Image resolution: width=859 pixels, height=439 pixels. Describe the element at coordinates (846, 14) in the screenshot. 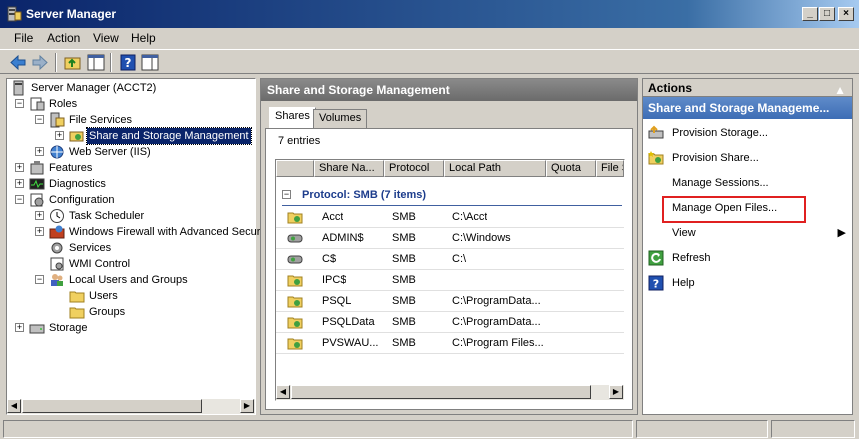

I see `close-button: ×` at that location.